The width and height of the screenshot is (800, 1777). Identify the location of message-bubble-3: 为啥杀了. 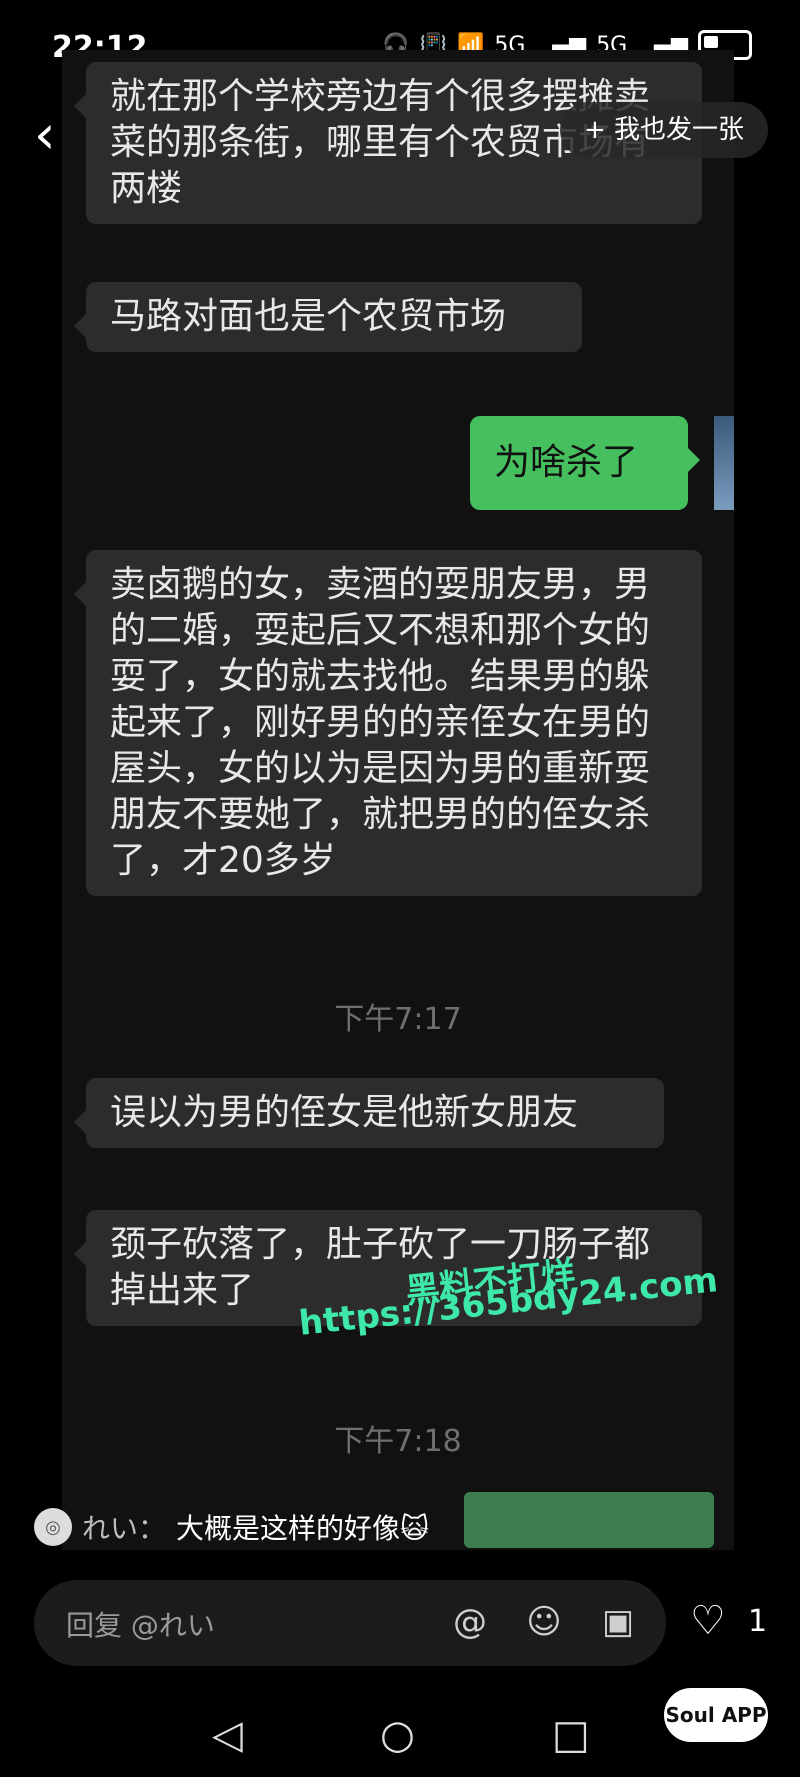
(585, 463).